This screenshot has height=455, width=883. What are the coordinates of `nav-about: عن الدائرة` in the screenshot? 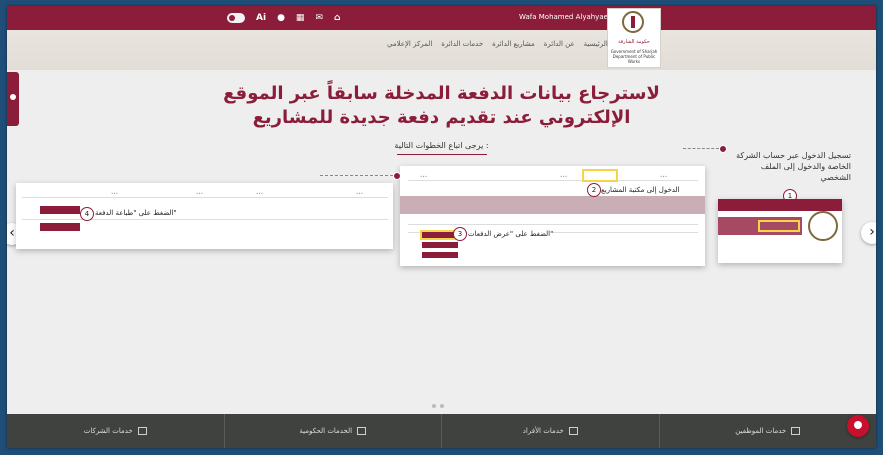 It's located at (559, 44).